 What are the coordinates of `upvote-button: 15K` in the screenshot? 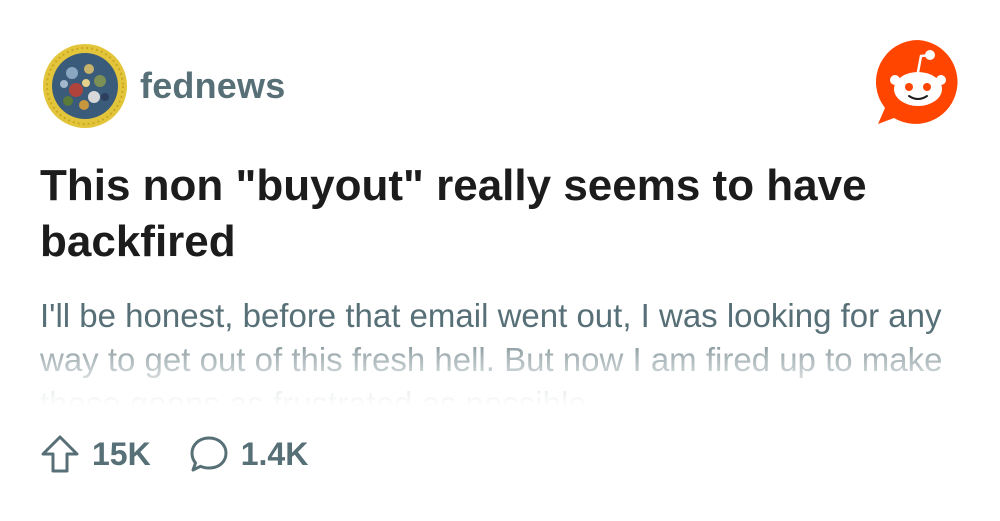 It's located at (95, 454).